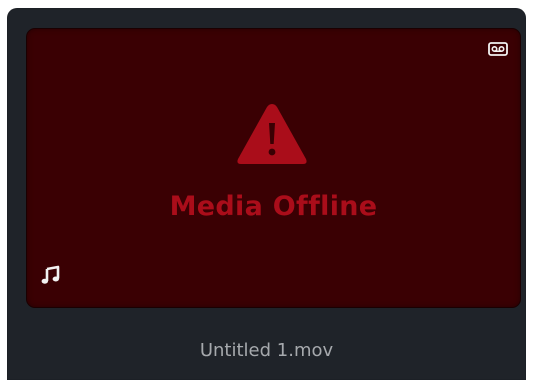 This screenshot has height=380, width=533. Describe the element at coordinates (272, 134) in the screenshot. I see `warning-triangle-icon` at that location.